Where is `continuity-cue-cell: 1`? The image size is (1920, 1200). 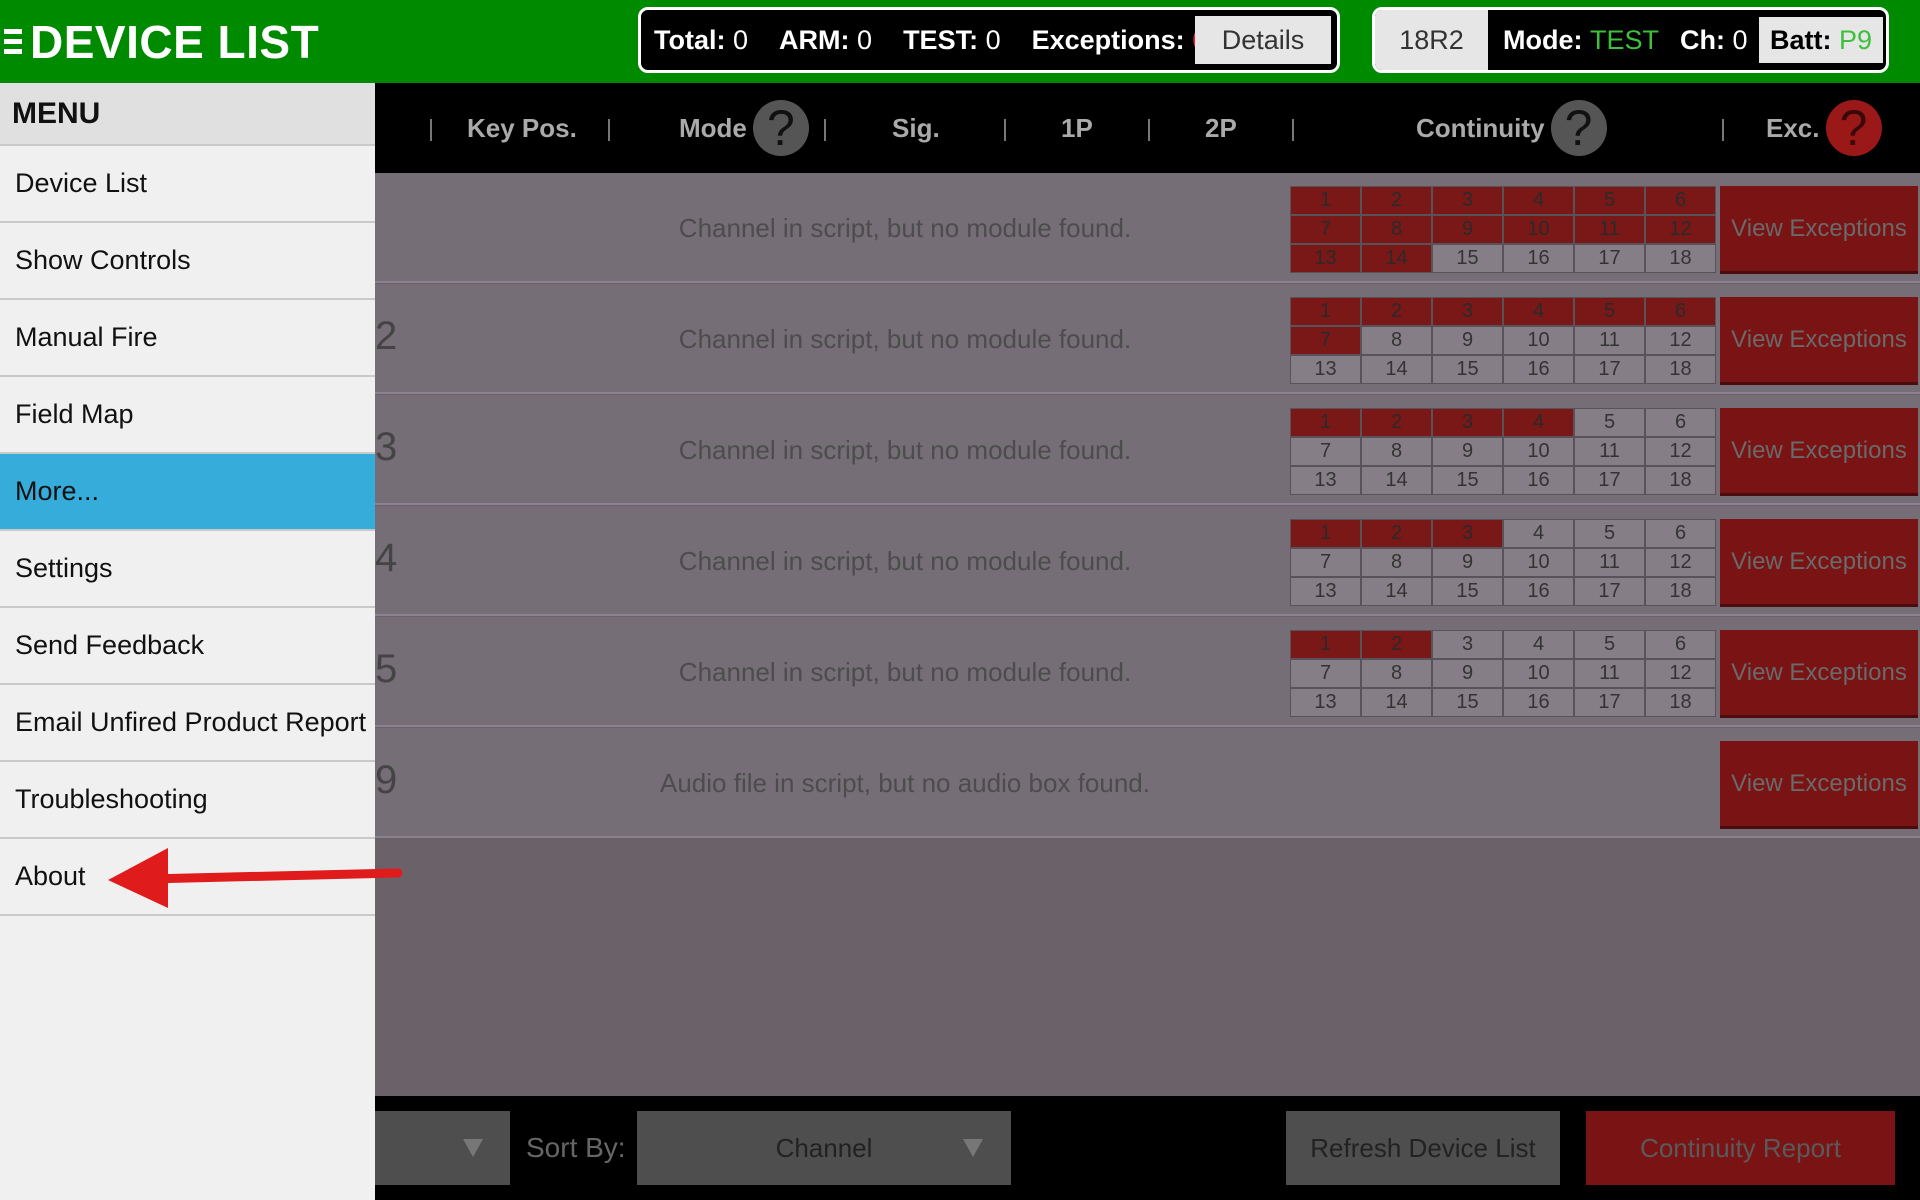
continuity-cue-cell: 1 is located at coordinates (1325, 644).